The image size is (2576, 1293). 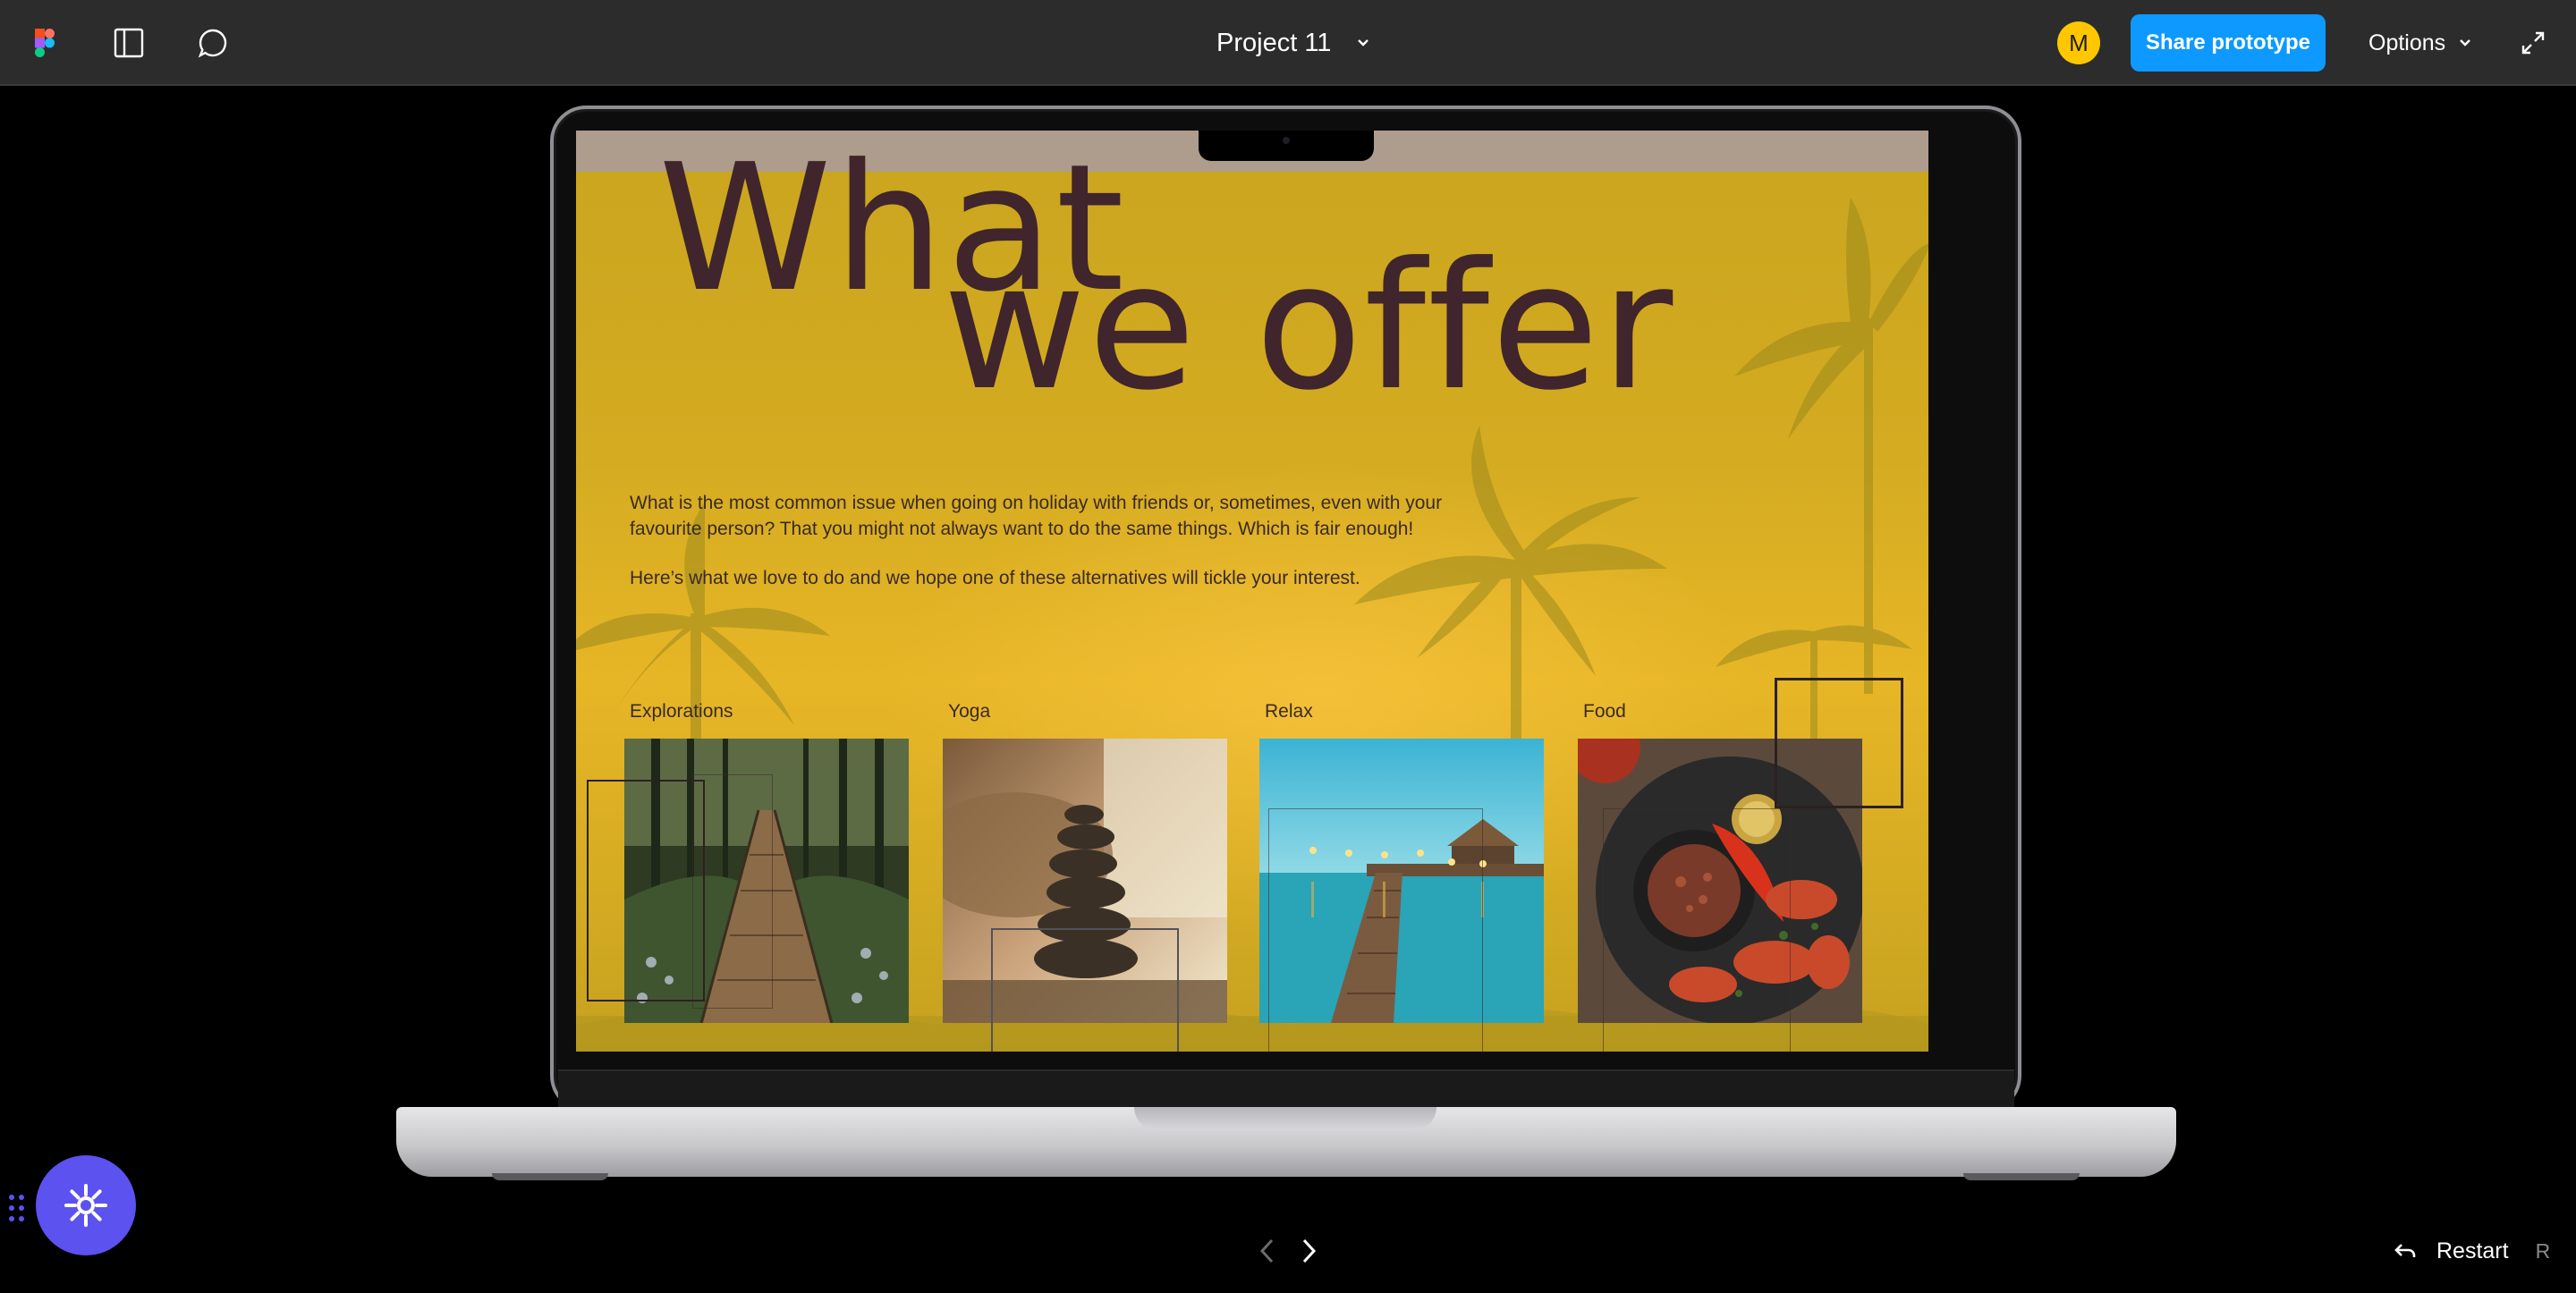 I want to click on sidebar-panel-icon, so click(x=128, y=43).